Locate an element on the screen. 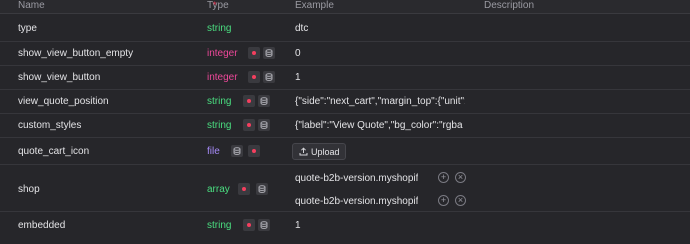 This screenshot has width=690, height=244. table-row: quote_cart_icon file Upload is located at coordinates (345, 151).